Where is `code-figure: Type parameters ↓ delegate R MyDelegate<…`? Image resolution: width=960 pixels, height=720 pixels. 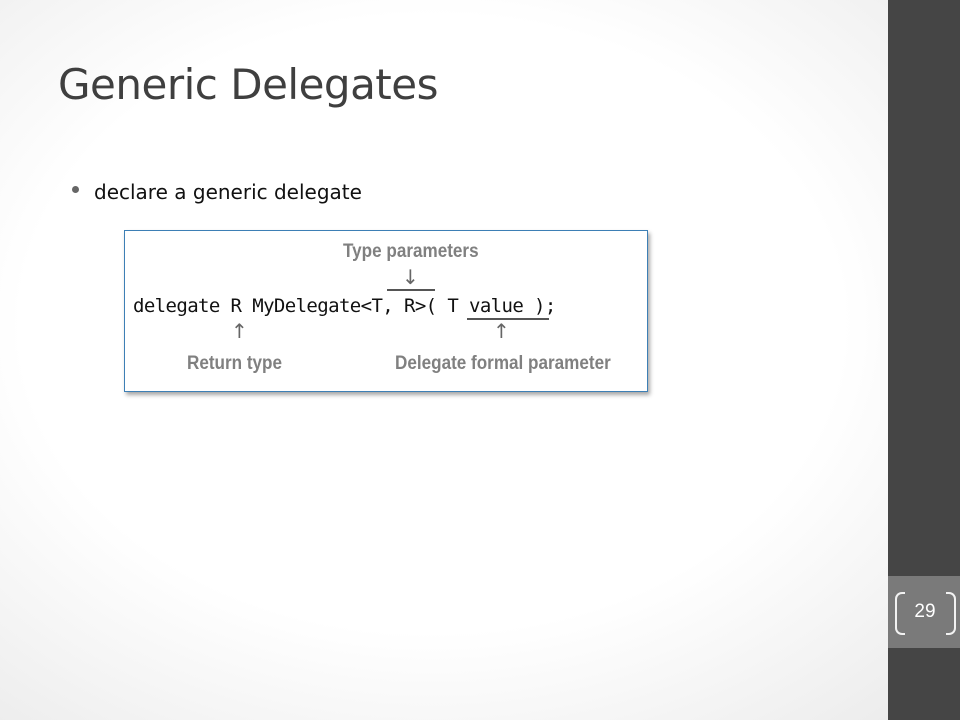
code-figure: Type parameters ↓ delegate R MyDelegate<… is located at coordinates (386, 311).